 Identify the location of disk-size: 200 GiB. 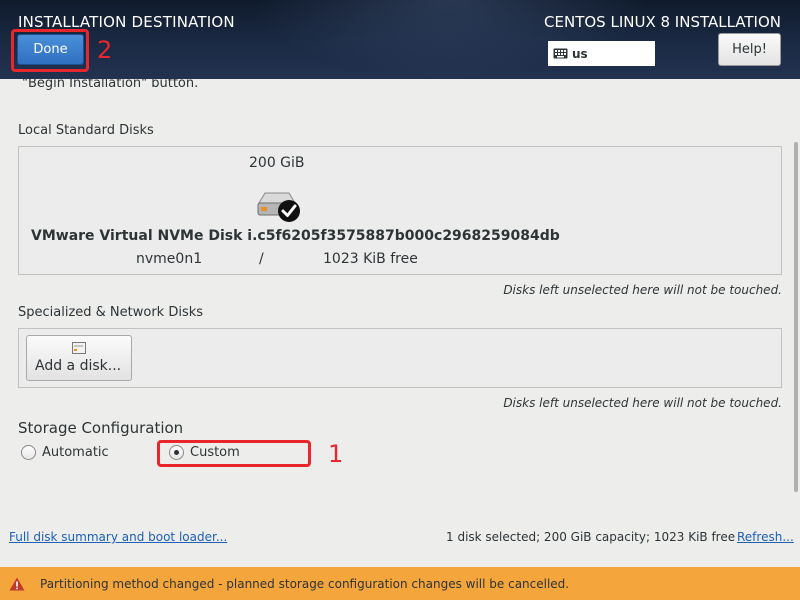
(277, 163).